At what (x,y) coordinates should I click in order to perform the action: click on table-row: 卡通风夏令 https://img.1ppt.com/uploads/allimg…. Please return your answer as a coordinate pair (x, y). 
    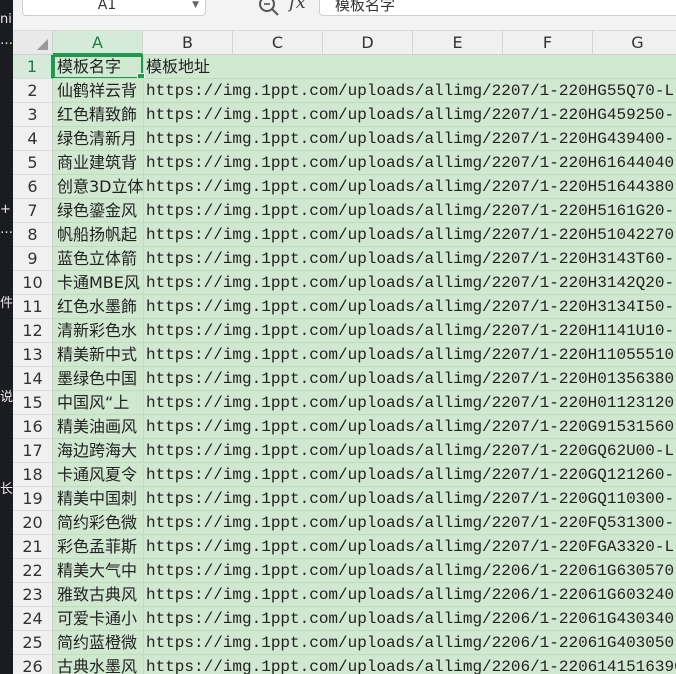
    Looking at the image, I should click on (364, 475).